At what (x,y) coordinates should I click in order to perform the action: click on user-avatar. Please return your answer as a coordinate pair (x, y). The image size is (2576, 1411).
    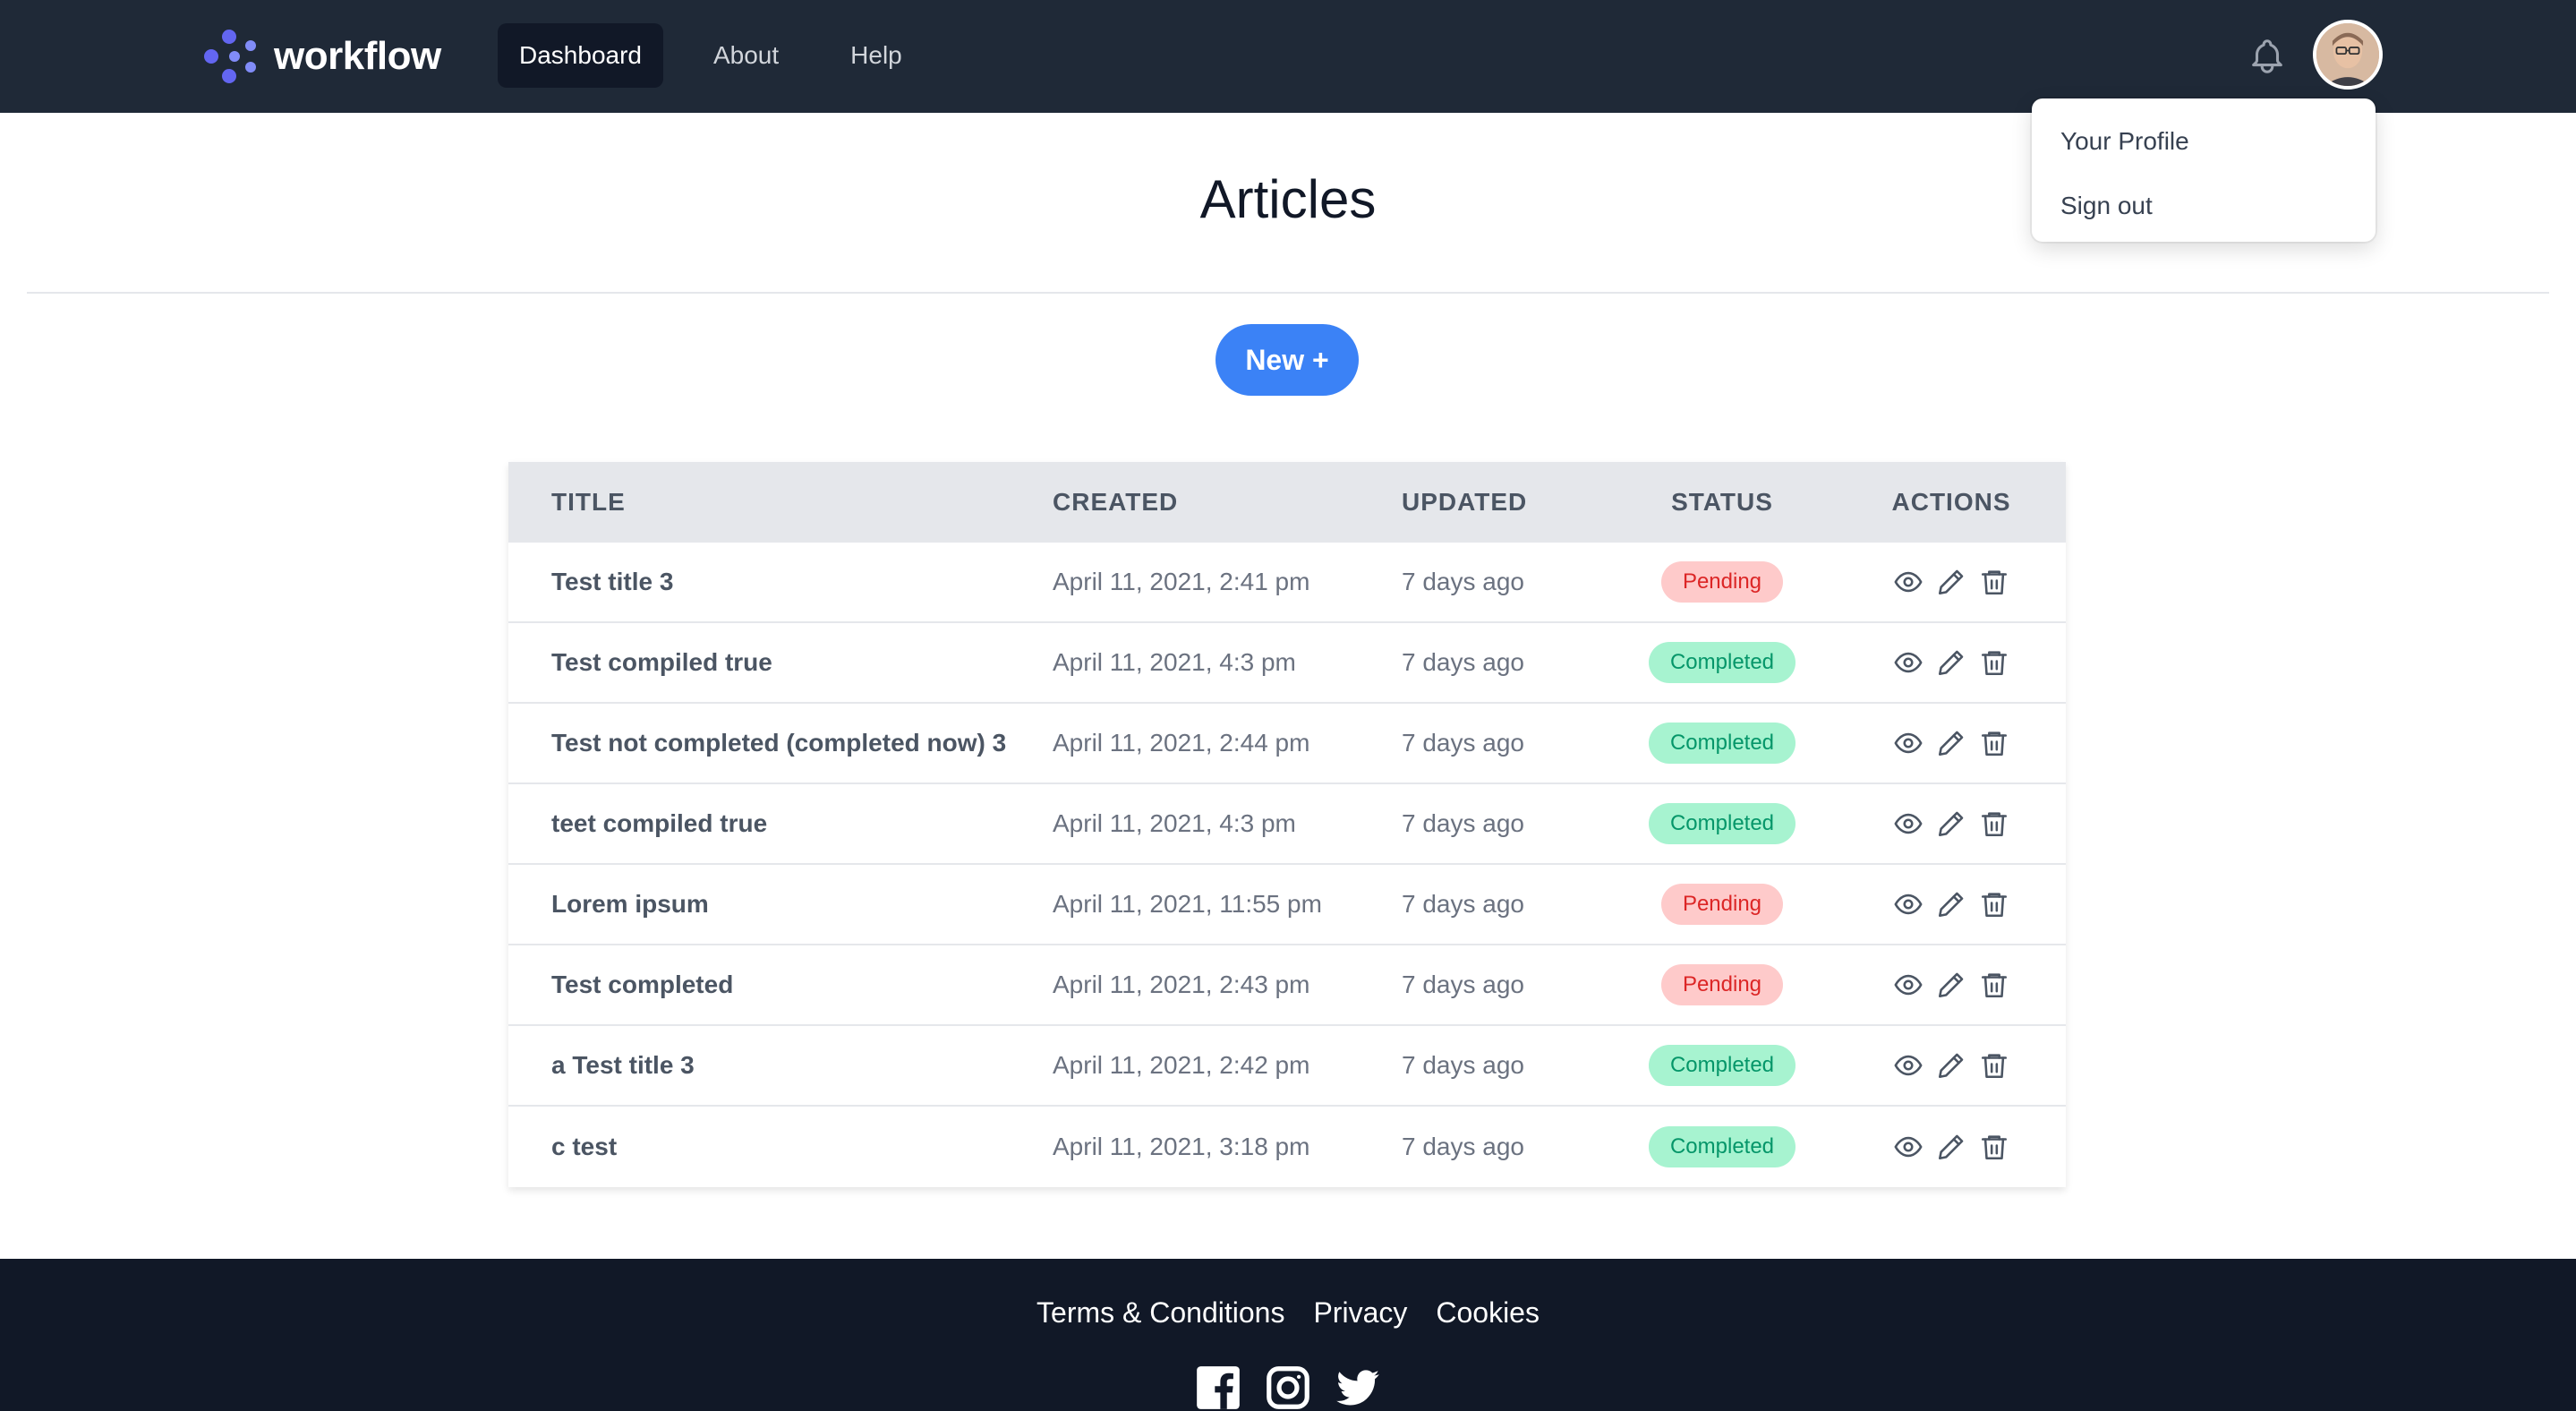
    Looking at the image, I should click on (2348, 55).